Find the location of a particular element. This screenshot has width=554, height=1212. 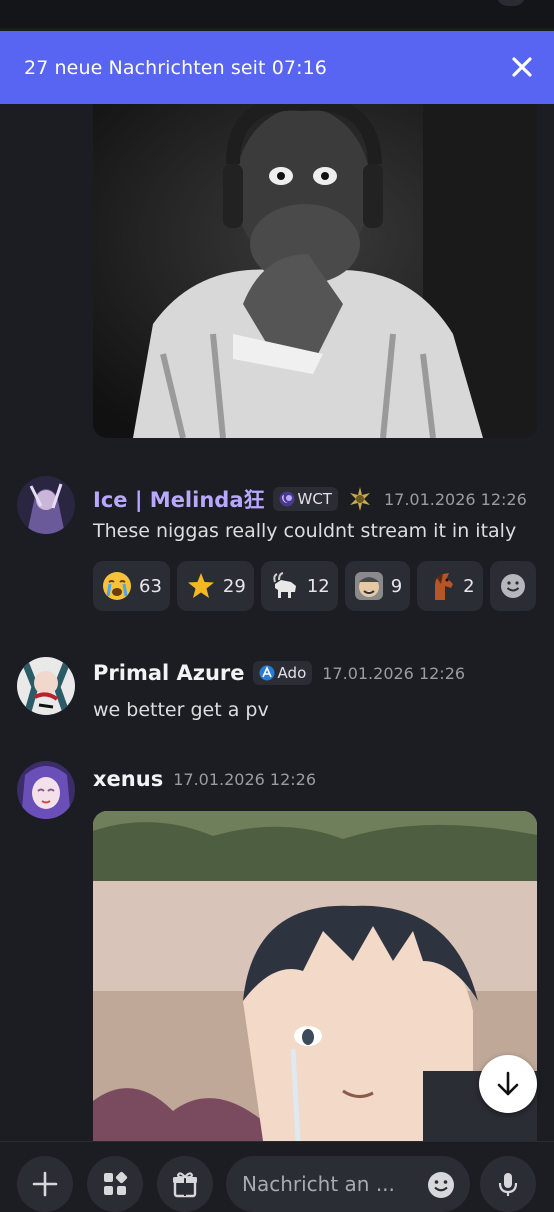

goat-icon is located at coordinates (285, 586).